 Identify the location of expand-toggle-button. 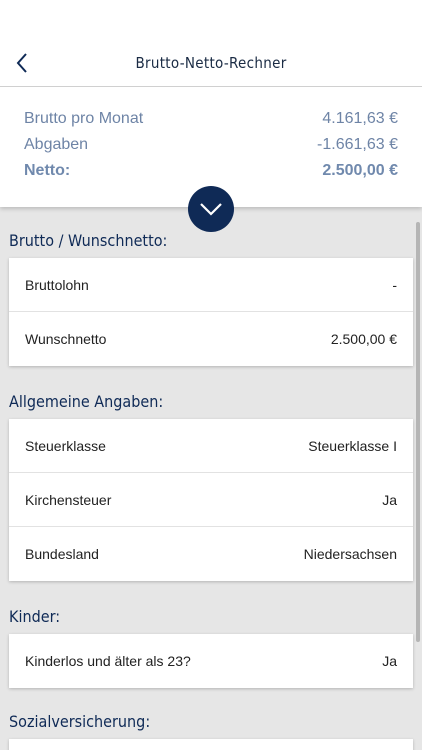
(211, 209).